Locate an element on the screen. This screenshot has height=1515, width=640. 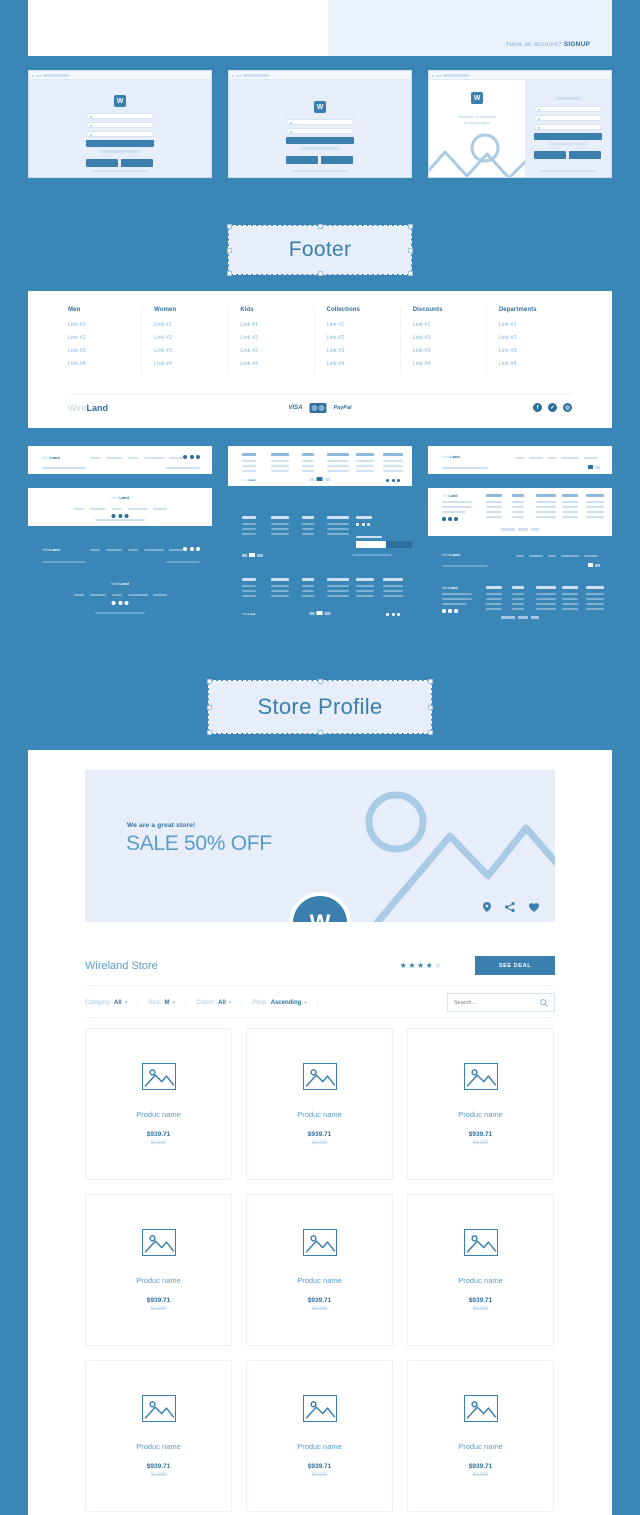
footer-bottom-bar: WireLand VISA PayPal f ✓ ◎ is located at coordinates (320, 407).